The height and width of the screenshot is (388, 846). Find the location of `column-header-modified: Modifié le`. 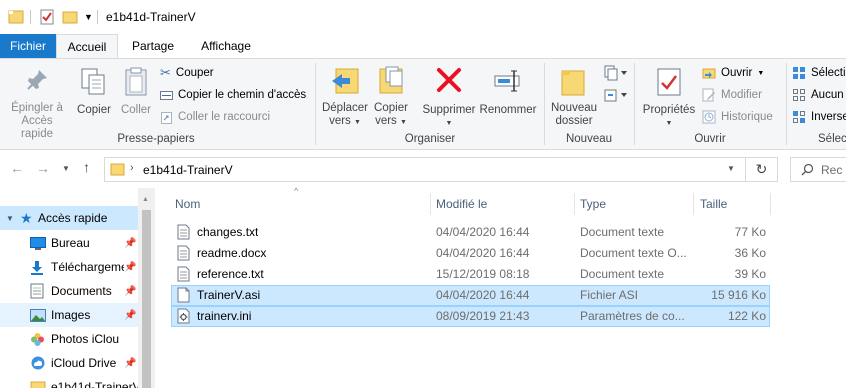

column-header-modified: Modifié le is located at coordinates (461, 204).